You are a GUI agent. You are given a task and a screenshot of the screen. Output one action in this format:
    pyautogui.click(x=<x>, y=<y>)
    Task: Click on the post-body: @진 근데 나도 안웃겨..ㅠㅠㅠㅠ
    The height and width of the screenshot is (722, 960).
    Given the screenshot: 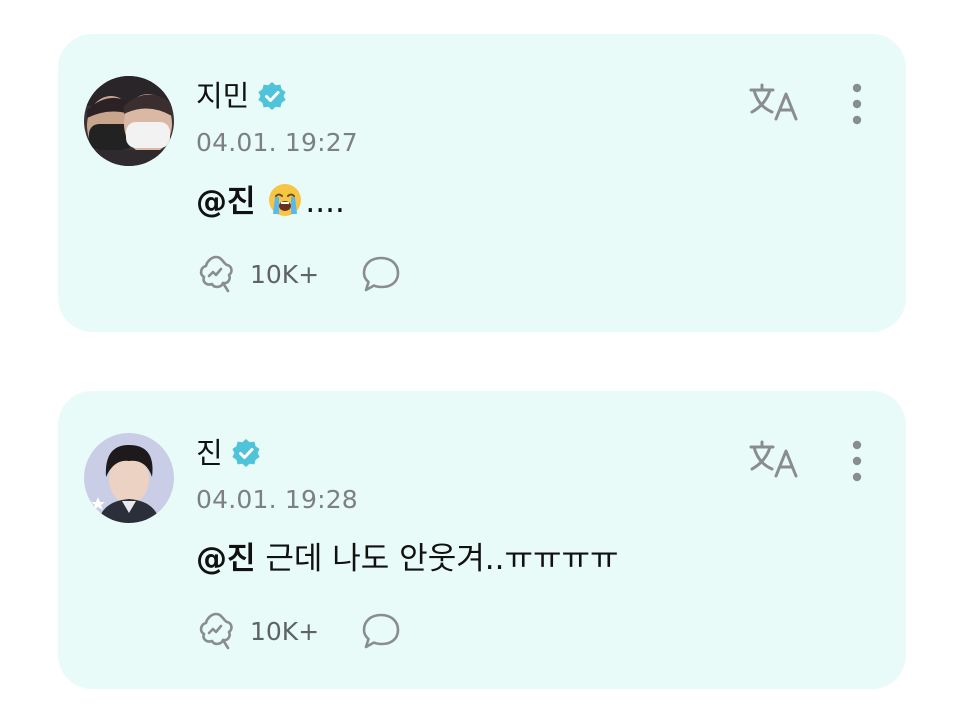 What is the action you would take?
    pyautogui.click(x=407, y=559)
    